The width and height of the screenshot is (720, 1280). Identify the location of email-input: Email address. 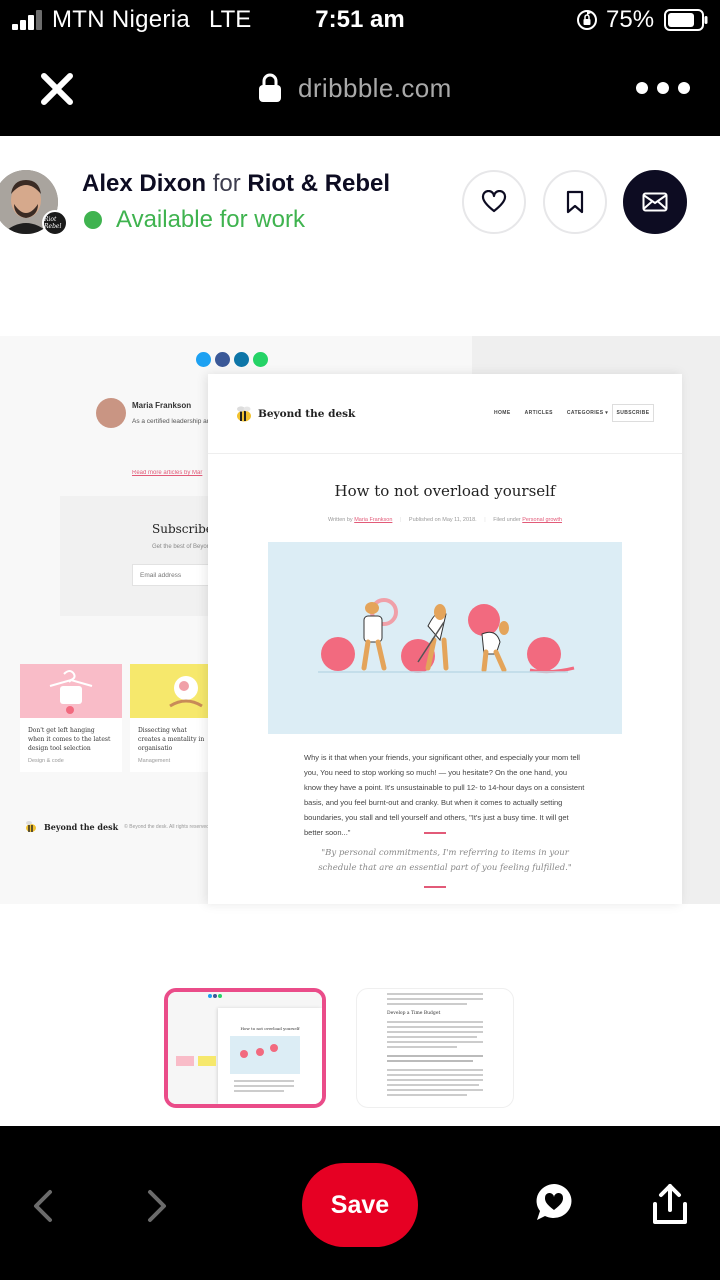
(171, 575).